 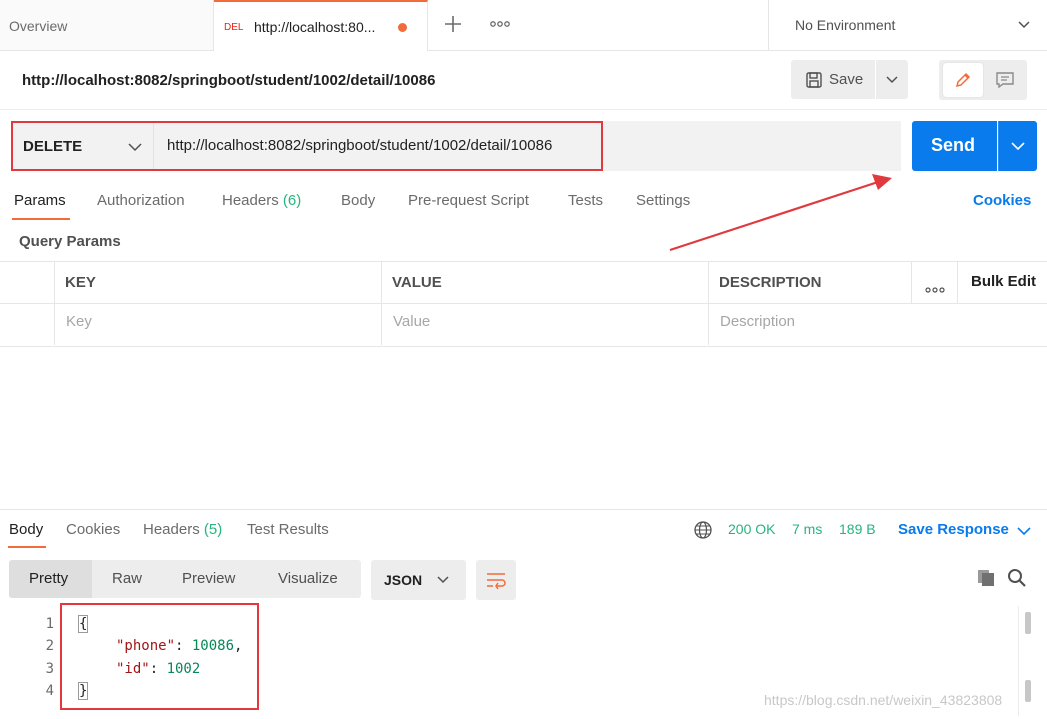 I want to click on view-visualize: Visualize, so click(x=308, y=578).